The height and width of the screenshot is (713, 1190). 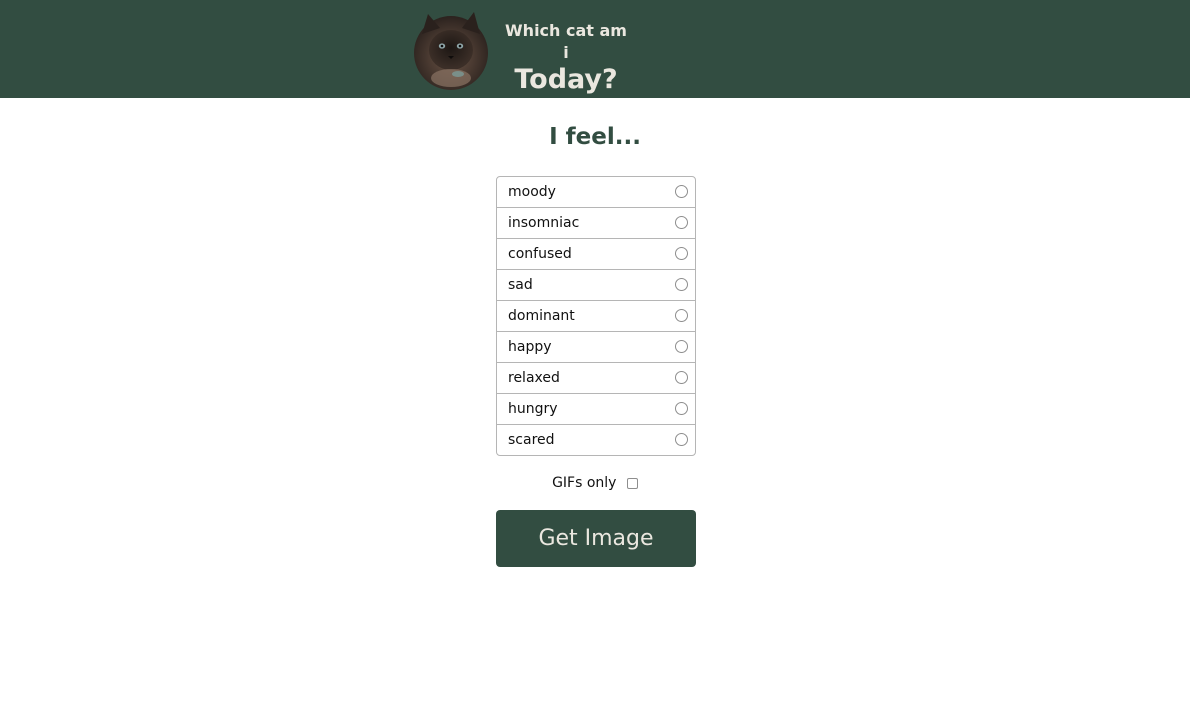 I want to click on cat-photo-icon, so click(x=451, y=51).